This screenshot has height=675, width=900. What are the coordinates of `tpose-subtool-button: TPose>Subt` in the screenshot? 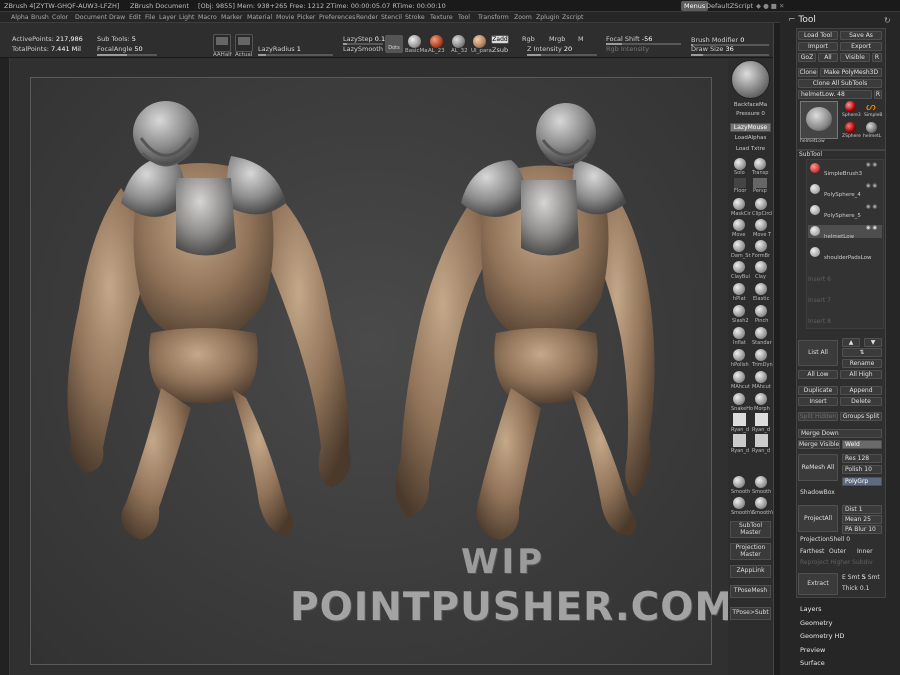 It's located at (750, 613).